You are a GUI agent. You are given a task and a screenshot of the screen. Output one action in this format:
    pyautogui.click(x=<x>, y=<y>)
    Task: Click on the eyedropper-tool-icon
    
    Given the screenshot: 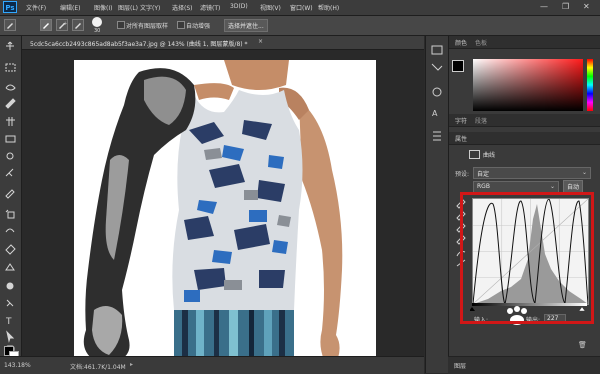 What is the action you would take?
    pyautogui.click(x=10, y=156)
    